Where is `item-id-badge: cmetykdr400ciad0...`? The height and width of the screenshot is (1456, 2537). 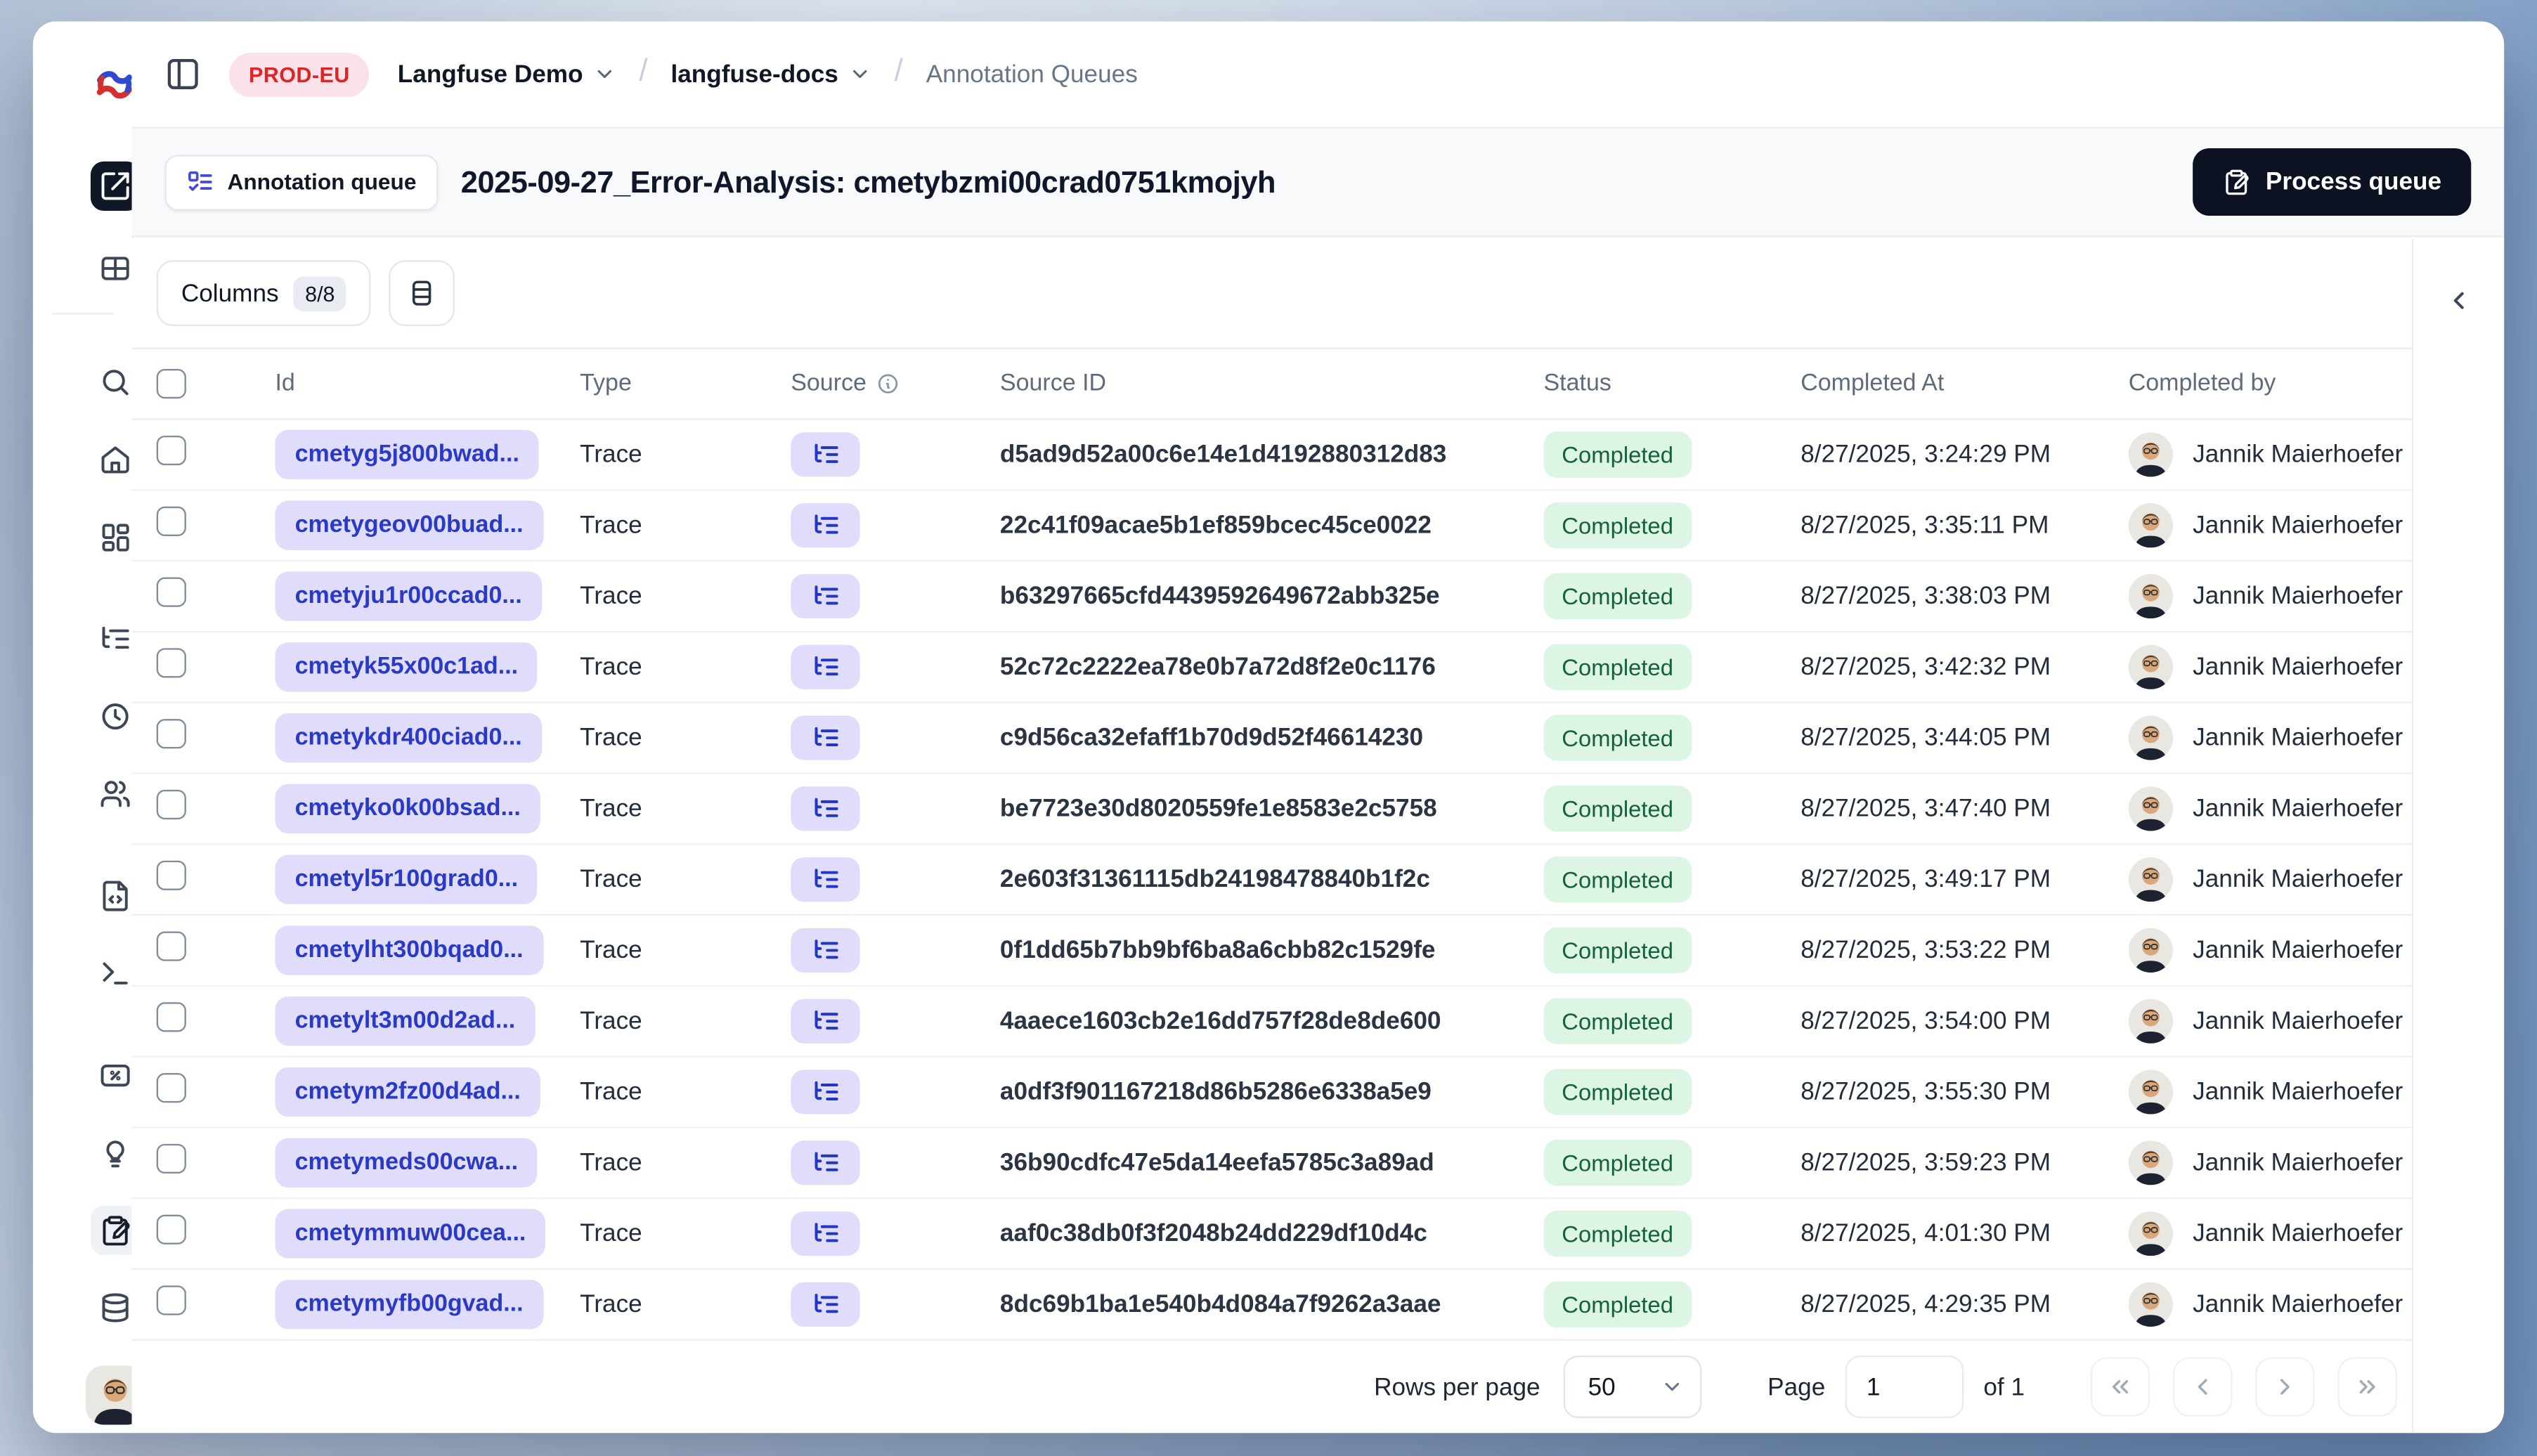 item-id-badge: cmetykdr400ciad0... is located at coordinates (409, 738).